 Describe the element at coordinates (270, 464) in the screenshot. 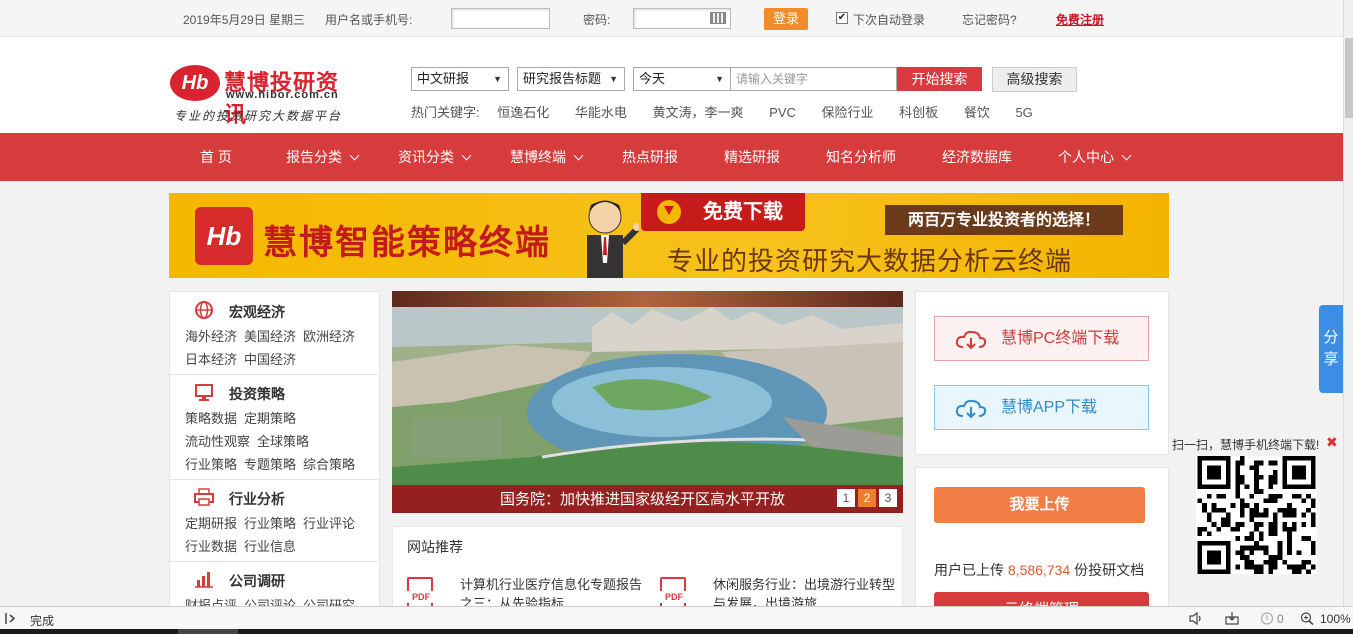

I see `category-link: 专题策略` at that location.